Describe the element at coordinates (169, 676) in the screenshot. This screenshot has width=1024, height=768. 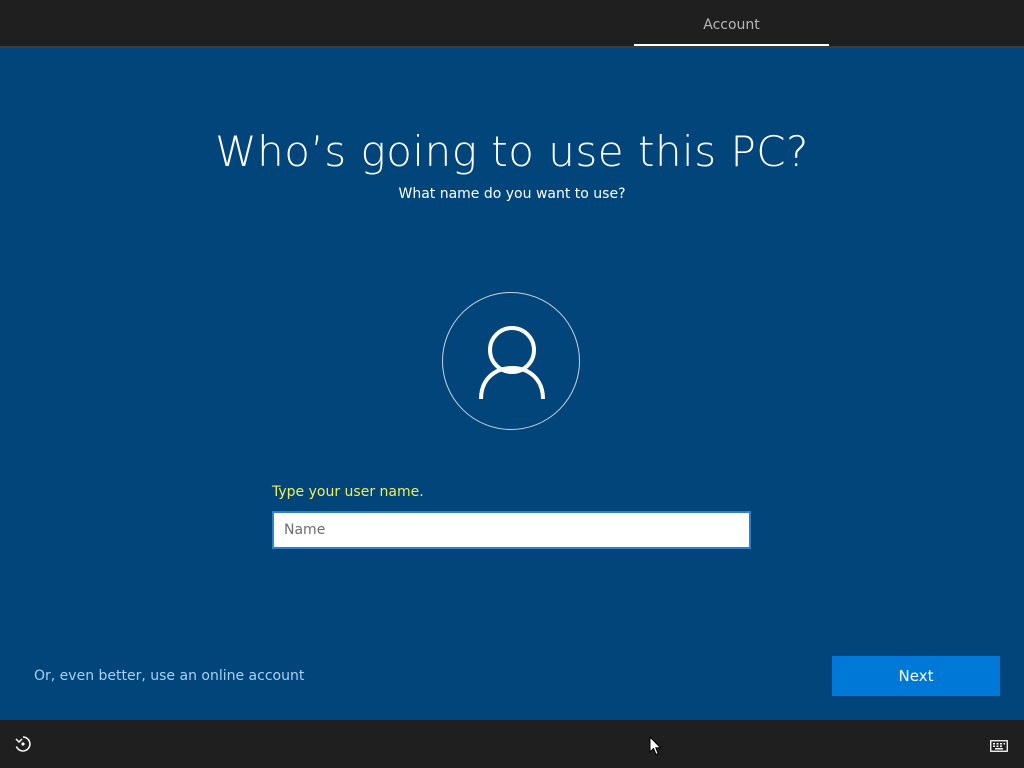
I see `online-account-link: Or, even better, use an online account` at that location.